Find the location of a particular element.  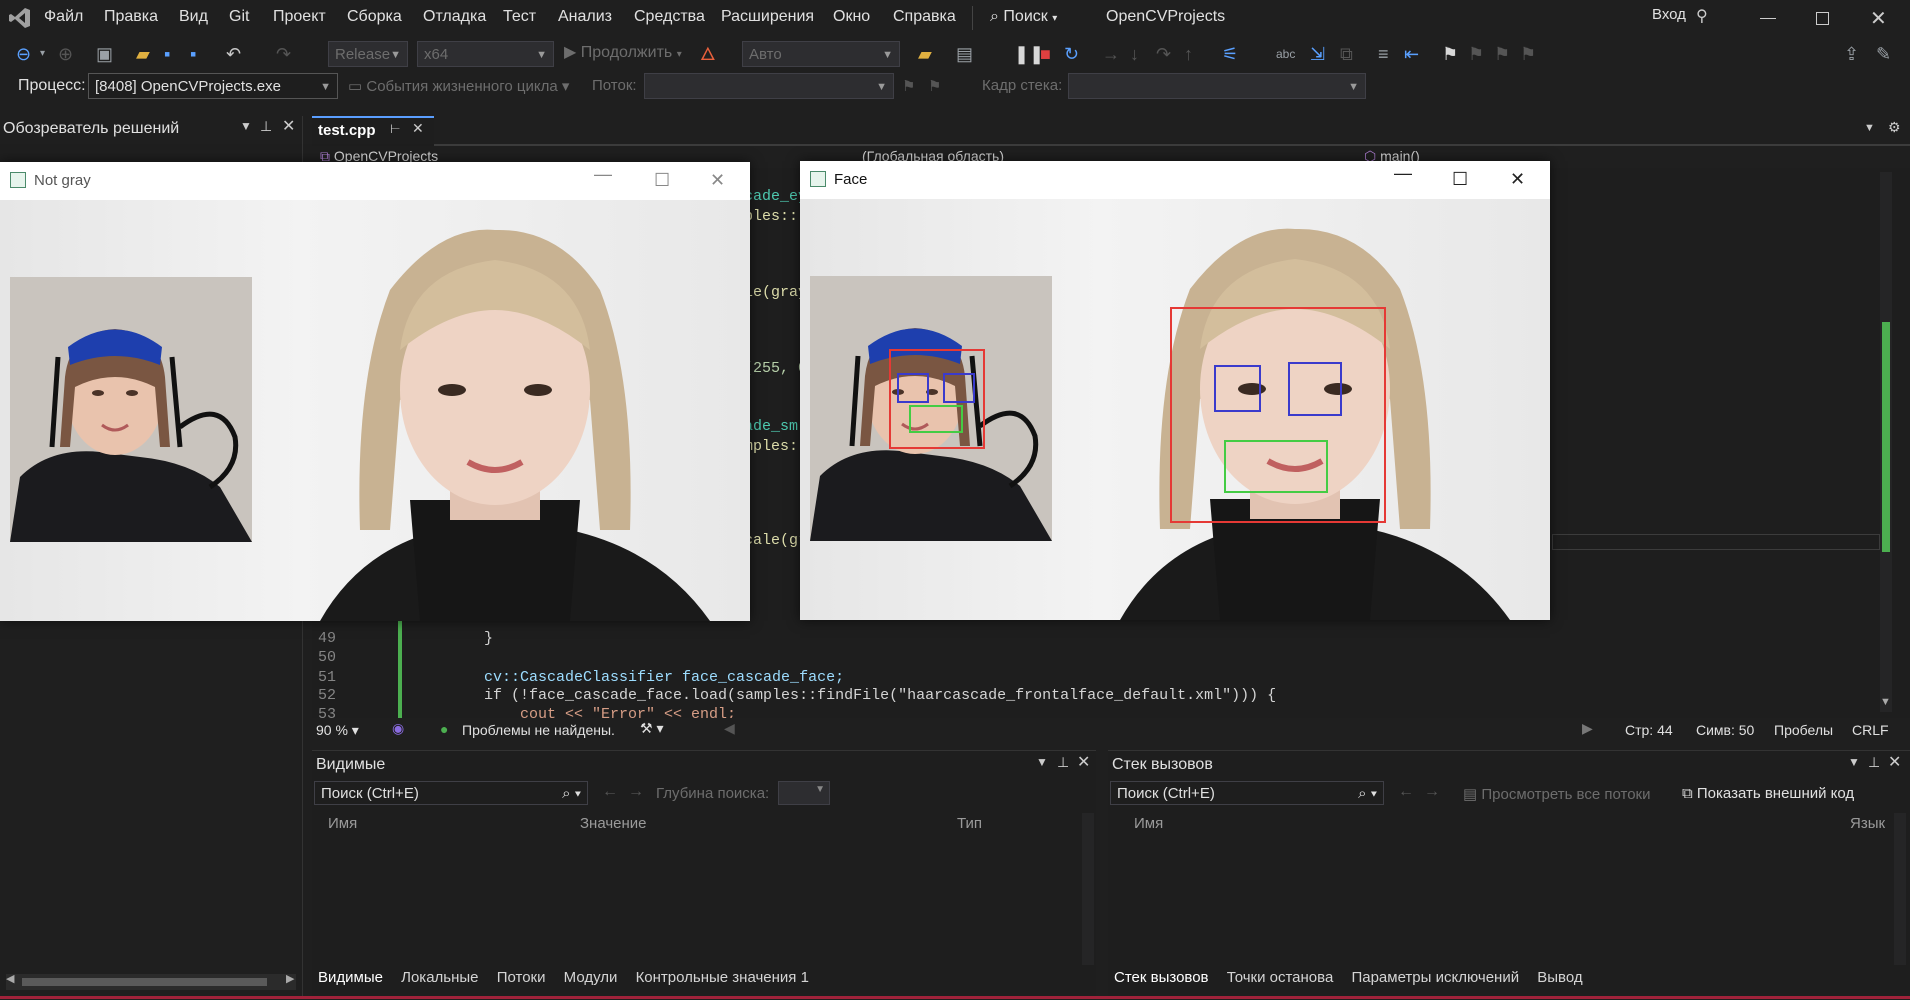

bookmark-prev-icon: ⚑ is located at coordinates (1476, 54).